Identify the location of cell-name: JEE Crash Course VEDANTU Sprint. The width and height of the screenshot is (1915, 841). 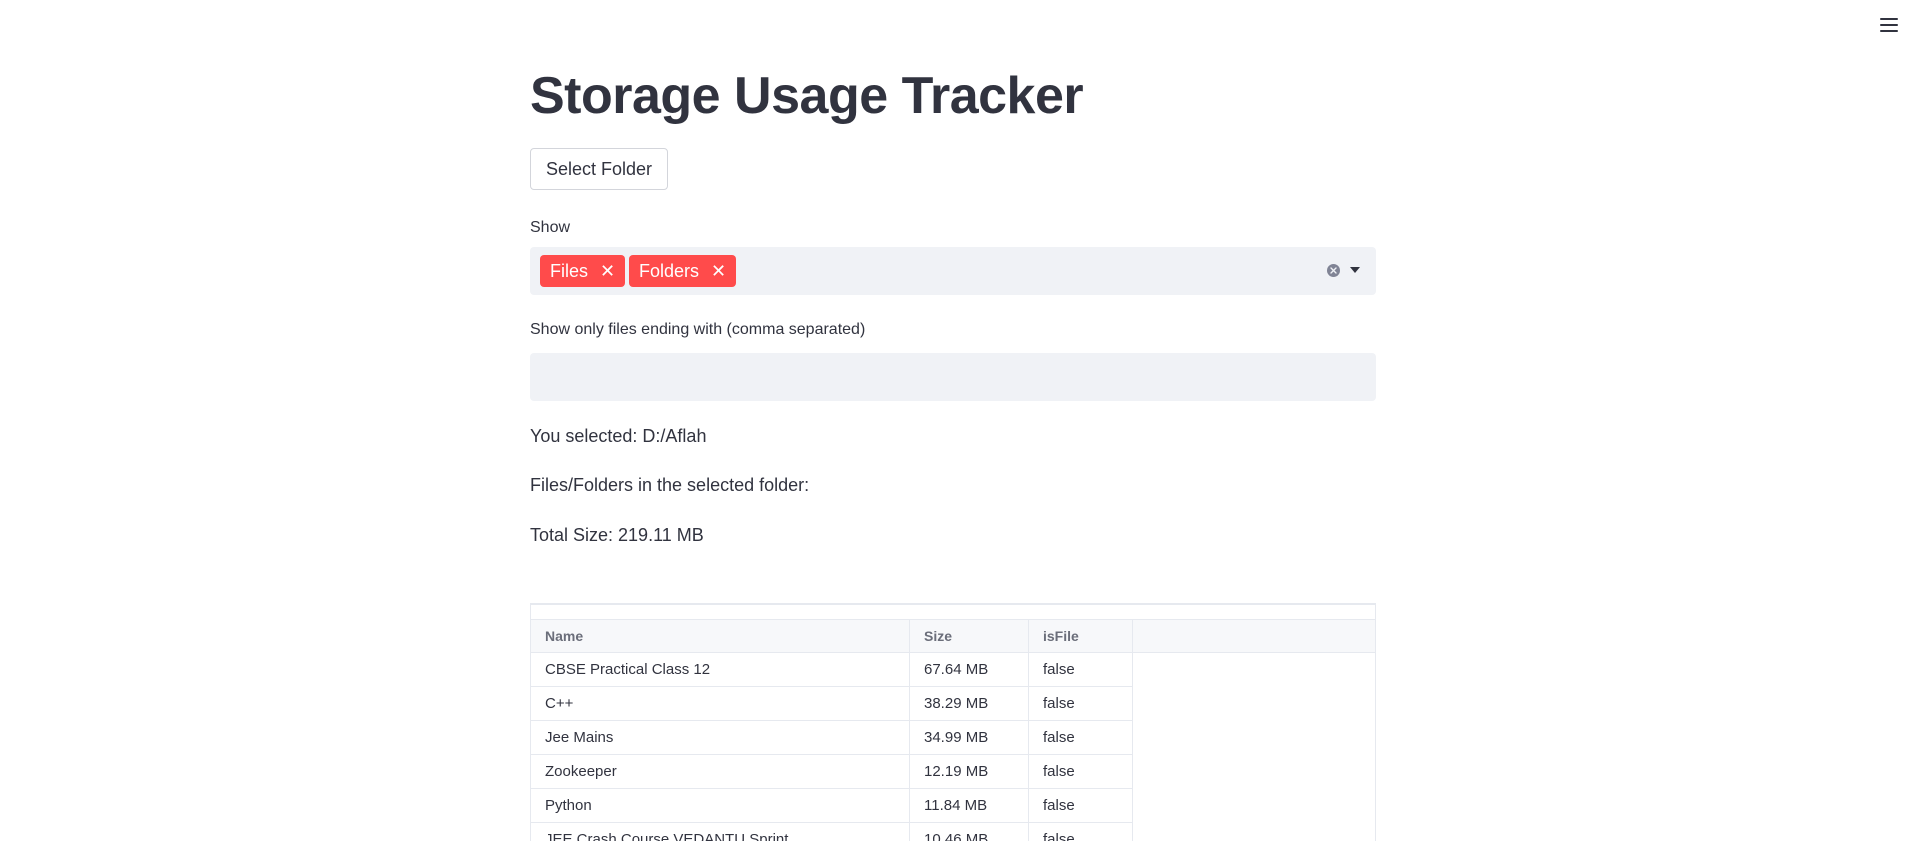
(720, 831).